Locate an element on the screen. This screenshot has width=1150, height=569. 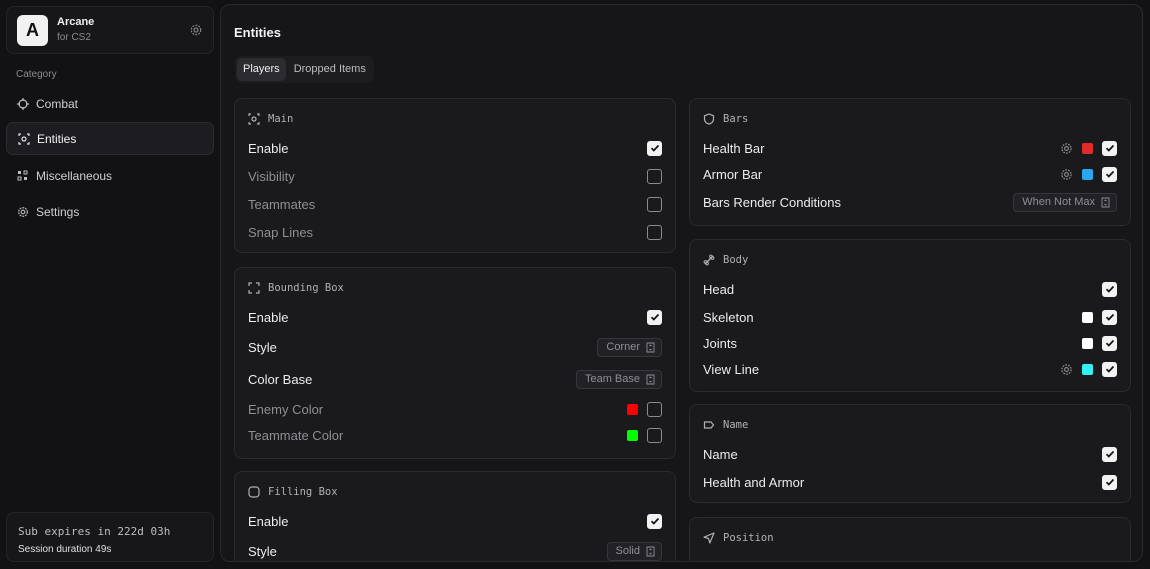
row-label: View Line is located at coordinates (731, 369).